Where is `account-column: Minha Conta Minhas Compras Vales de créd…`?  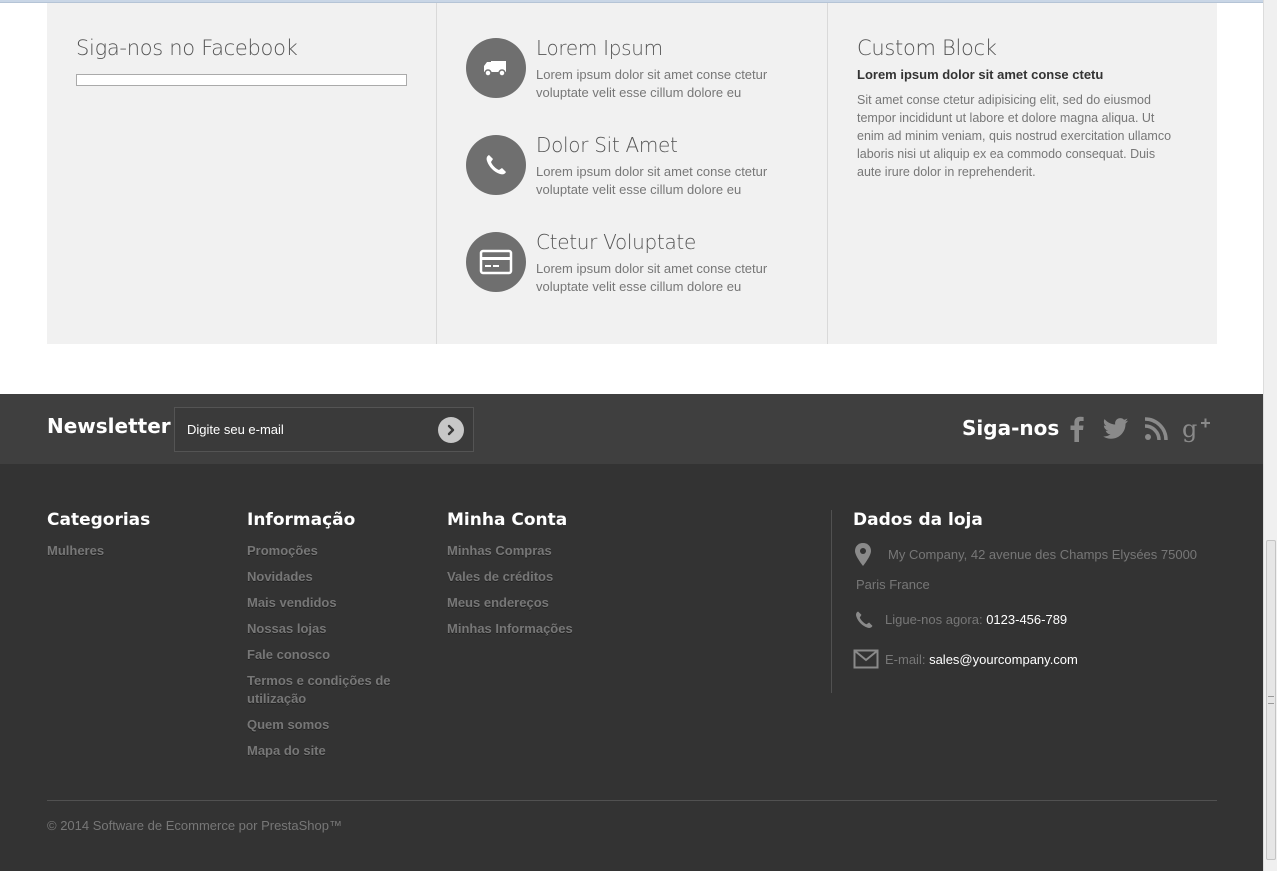
account-column: Minha Conta Minhas Compras Vales de créd… is located at coordinates (510, 578).